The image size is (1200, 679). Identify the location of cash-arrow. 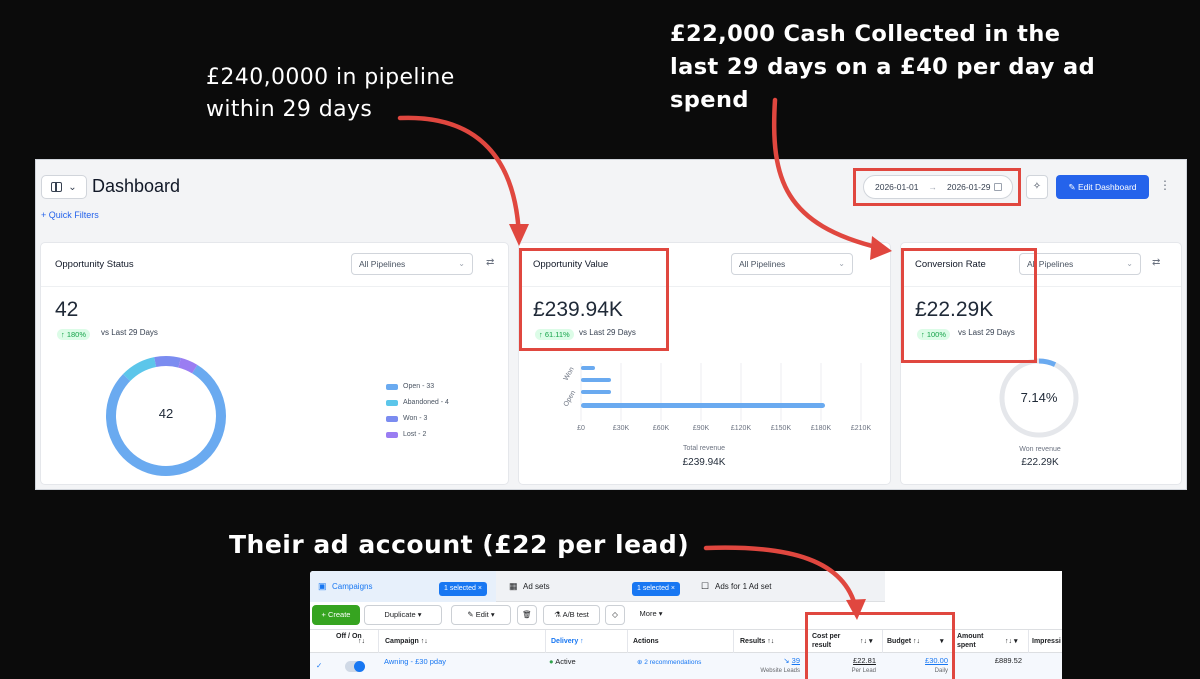
(827, 174).